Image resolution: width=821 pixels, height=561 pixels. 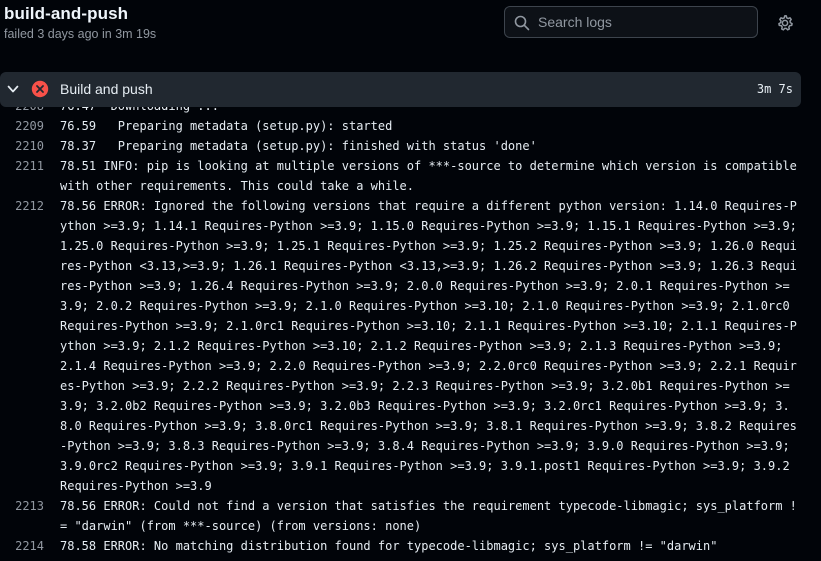 What do you see at coordinates (430, 558) in the screenshot?
I see `log-line-text` at bounding box center [430, 558].